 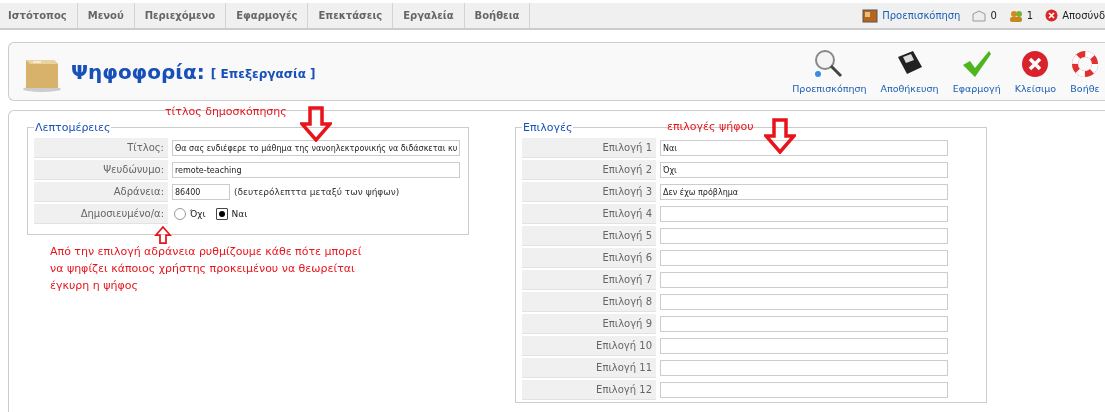 What do you see at coordinates (317, 192) in the screenshot?
I see `field-hint: (δευτερόλεπττα μεταξύ των ψήφων)` at bounding box center [317, 192].